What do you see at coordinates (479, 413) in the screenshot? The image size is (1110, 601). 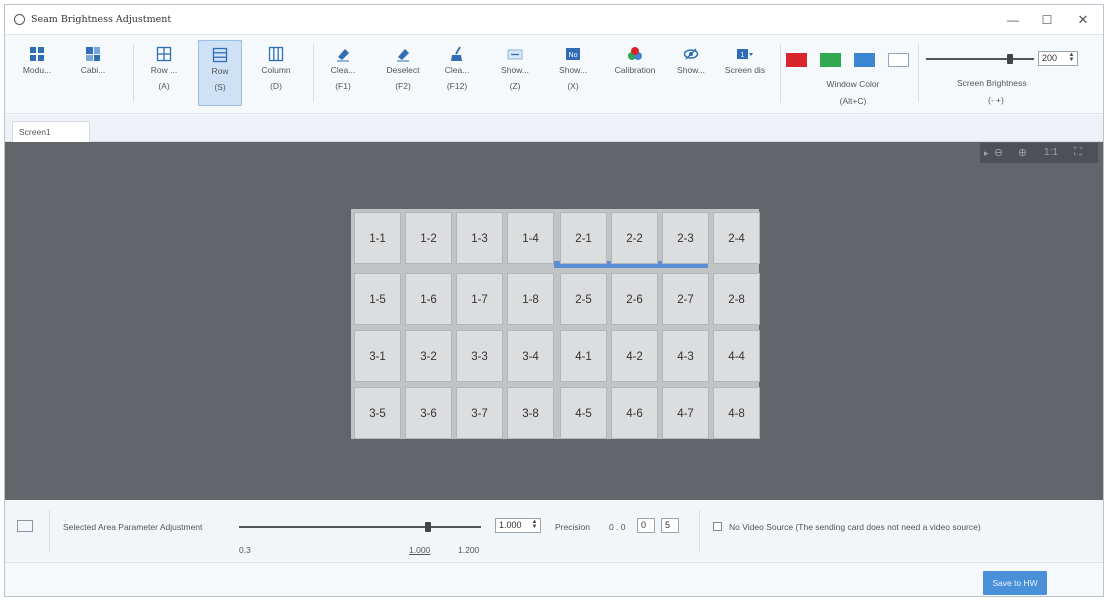 I see `cabinet-cell: 3-7` at bounding box center [479, 413].